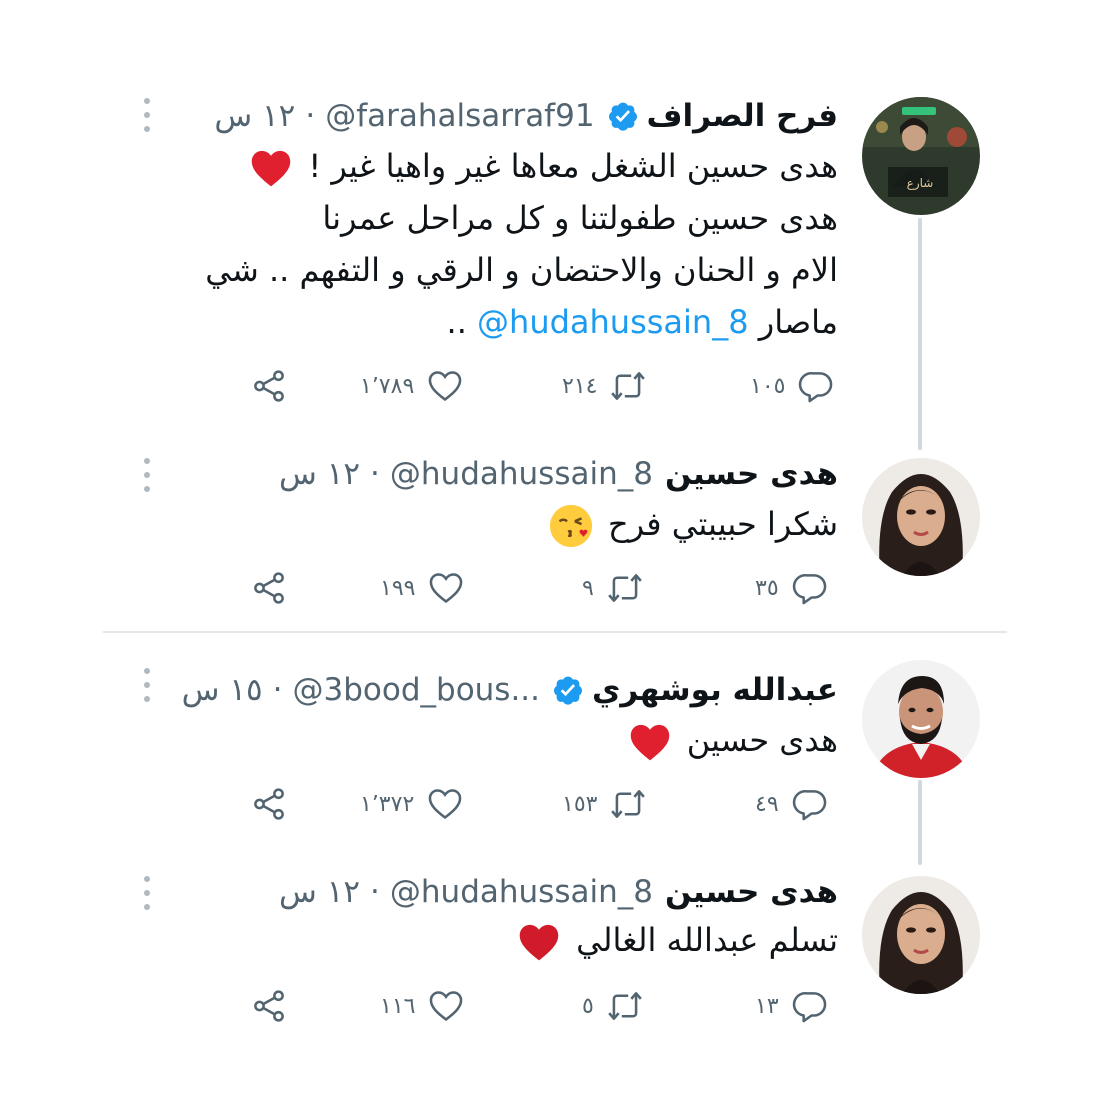 The width and height of the screenshot is (1110, 1110). Describe the element at coordinates (604, 386) in the screenshot. I see `retweet-button: ٢١٤` at that location.